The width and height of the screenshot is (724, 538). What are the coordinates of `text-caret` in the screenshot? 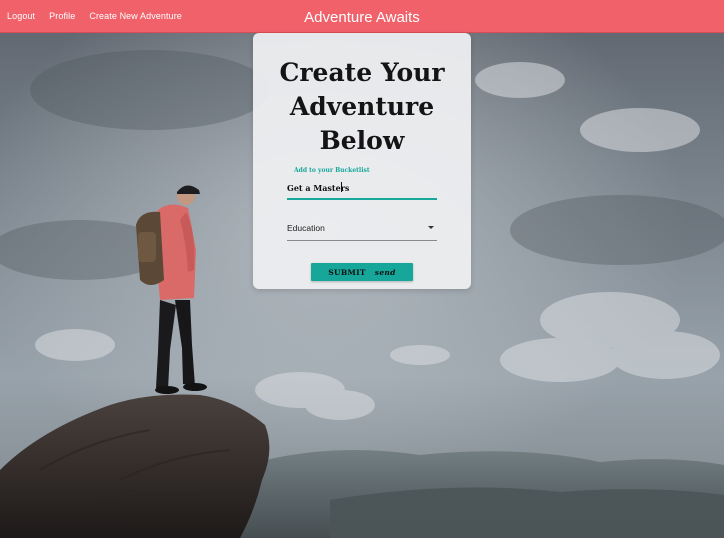 It's located at (341, 187).